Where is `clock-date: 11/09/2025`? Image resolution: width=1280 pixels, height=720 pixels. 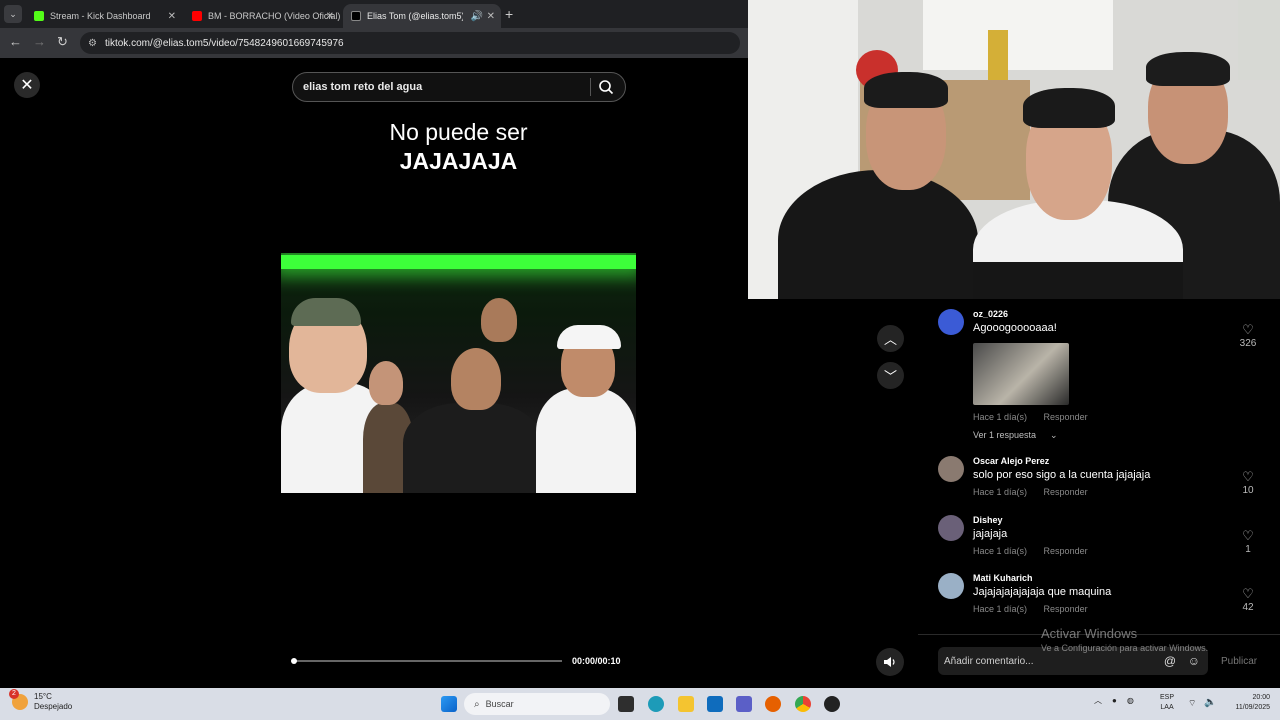 clock-date: 11/09/2025 is located at coordinates (1252, 707).